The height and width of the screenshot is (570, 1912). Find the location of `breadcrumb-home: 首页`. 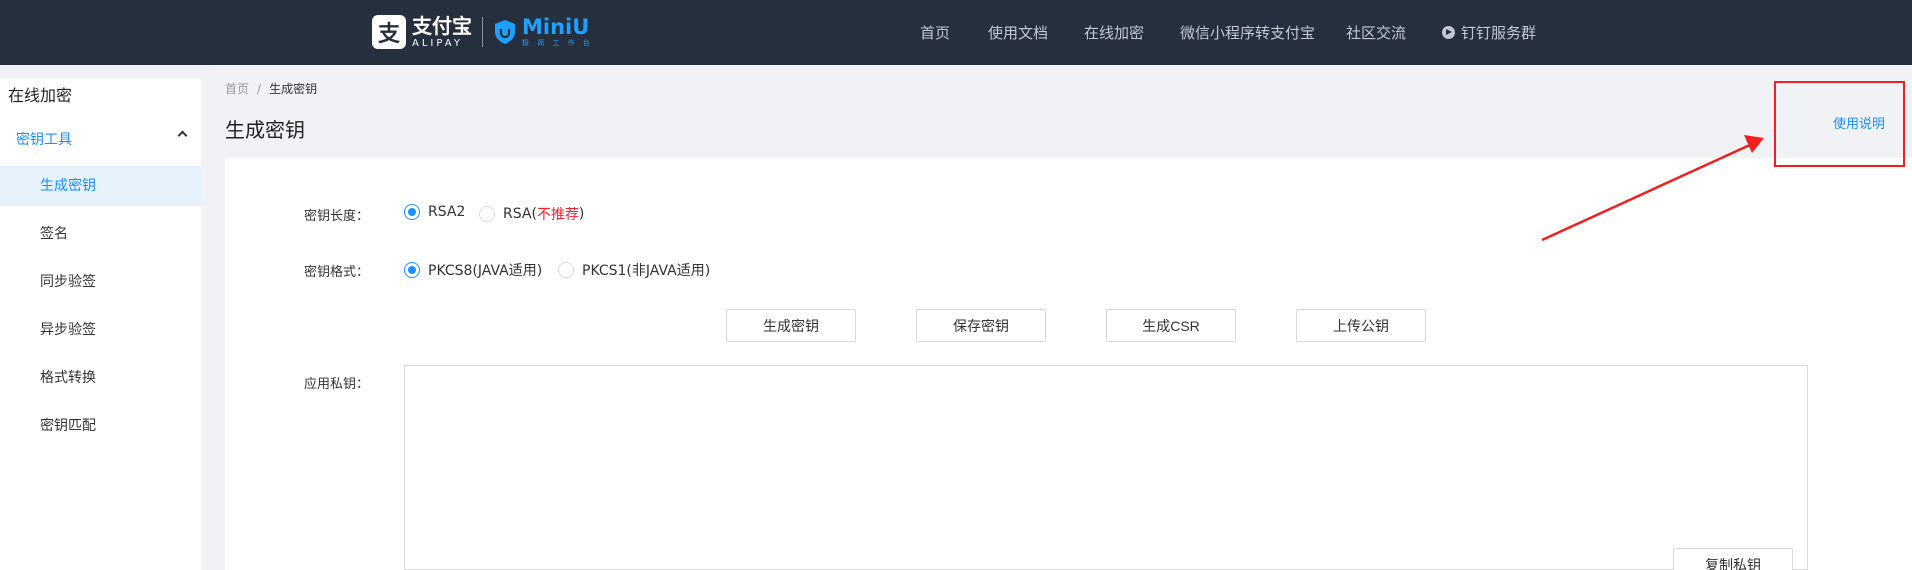

breadcrumb-home: 首页 is located at coordinates (237, 89).